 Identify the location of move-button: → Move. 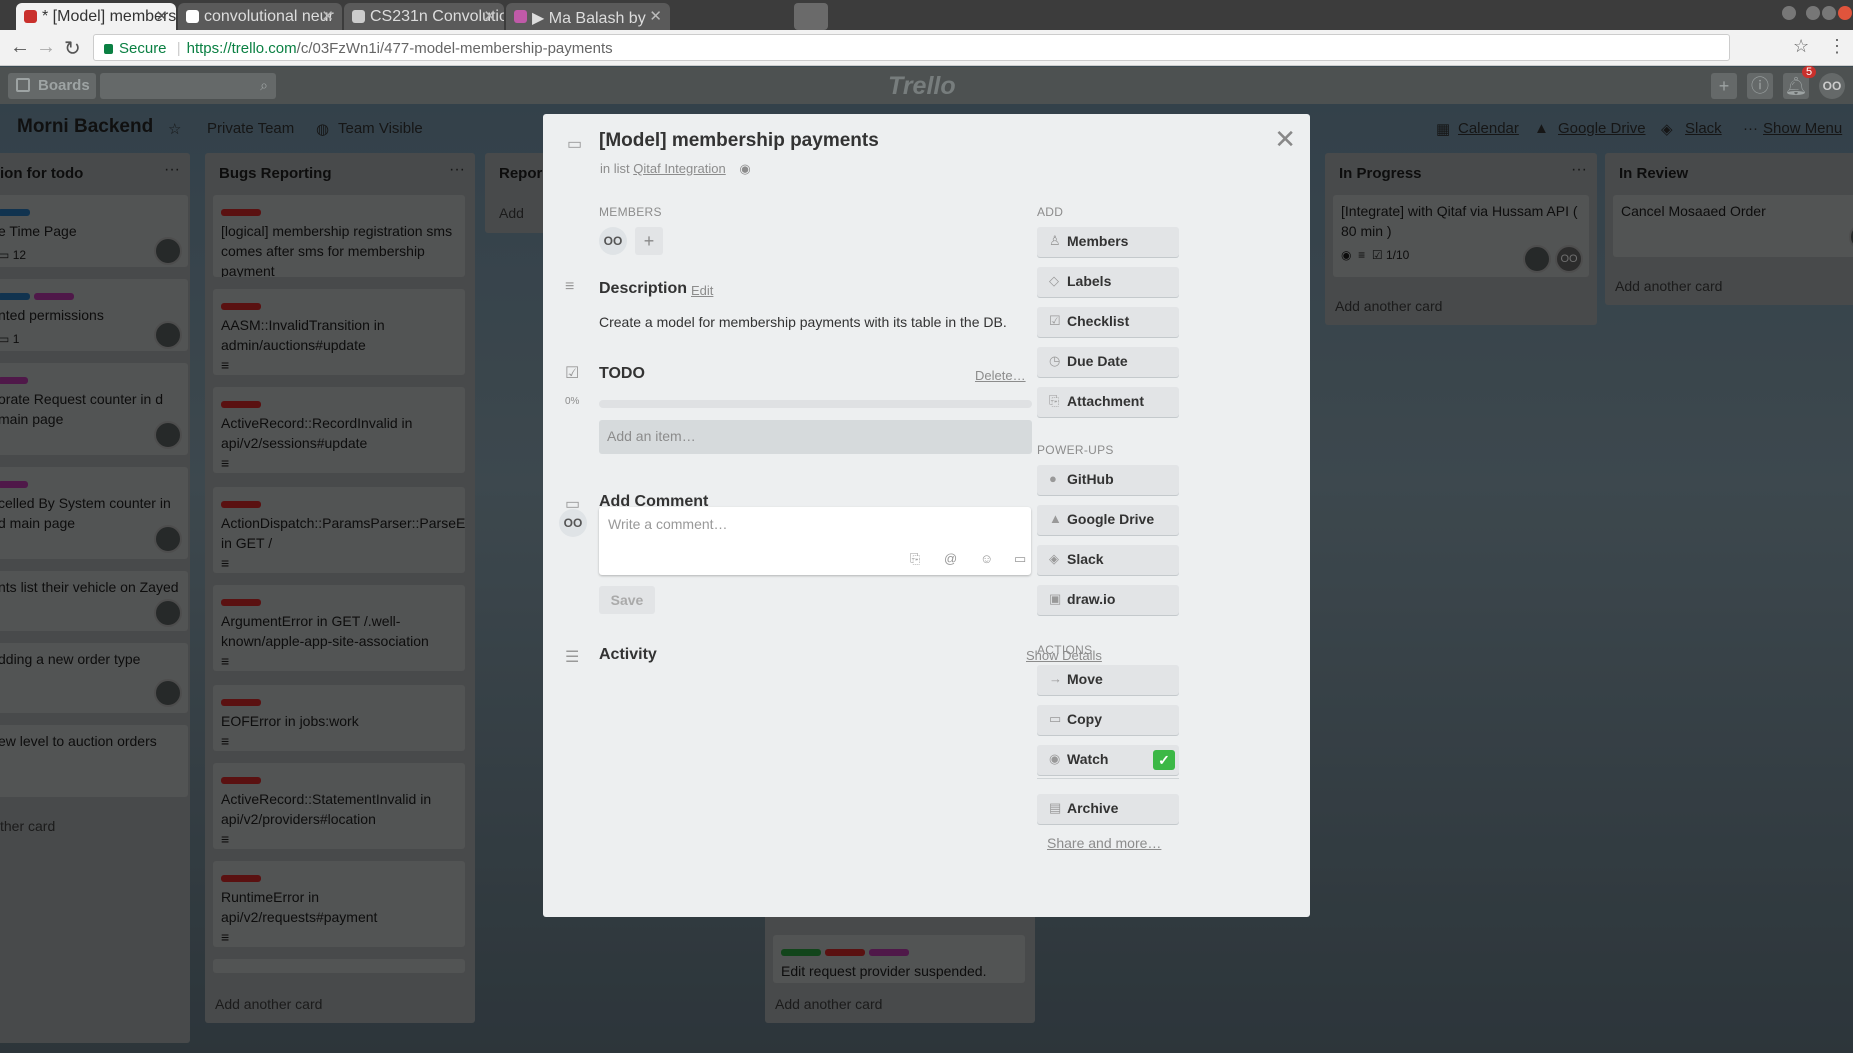
(1108, 680).